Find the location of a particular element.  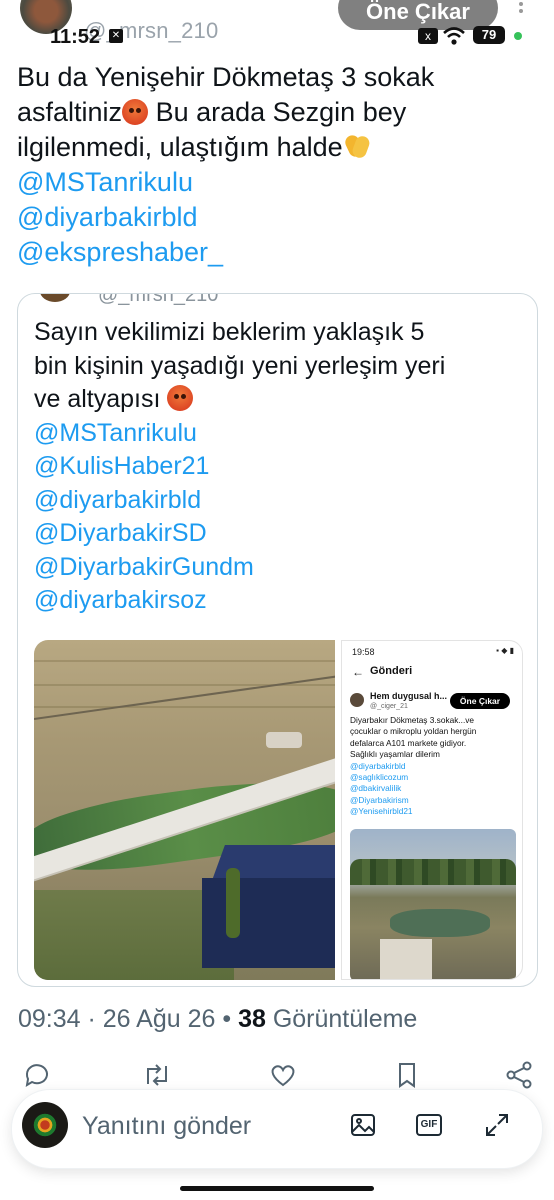

embedded-line: çocuklar o mikroplu yoldan hergün is located at coordinates (413, 731).